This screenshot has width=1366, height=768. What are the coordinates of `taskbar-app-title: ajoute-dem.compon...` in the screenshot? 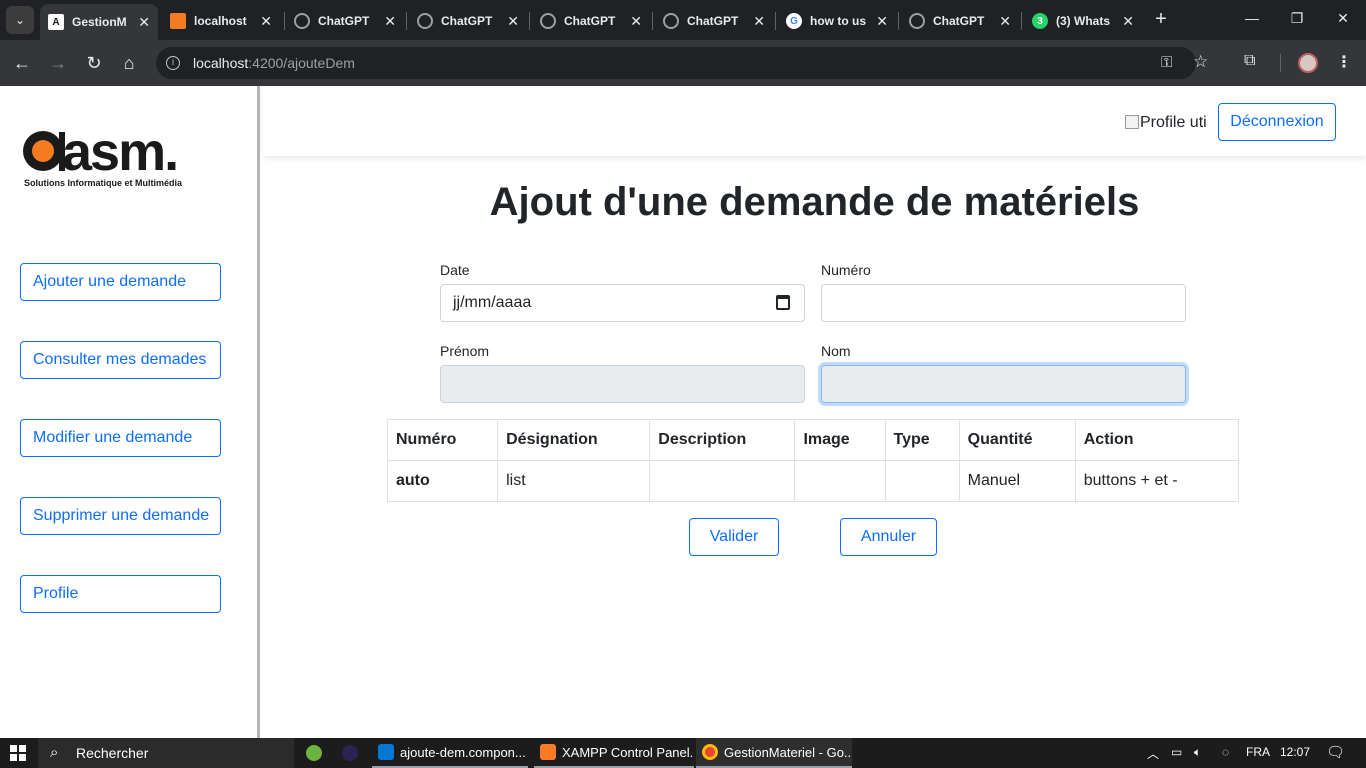 It's located at (463, 752).